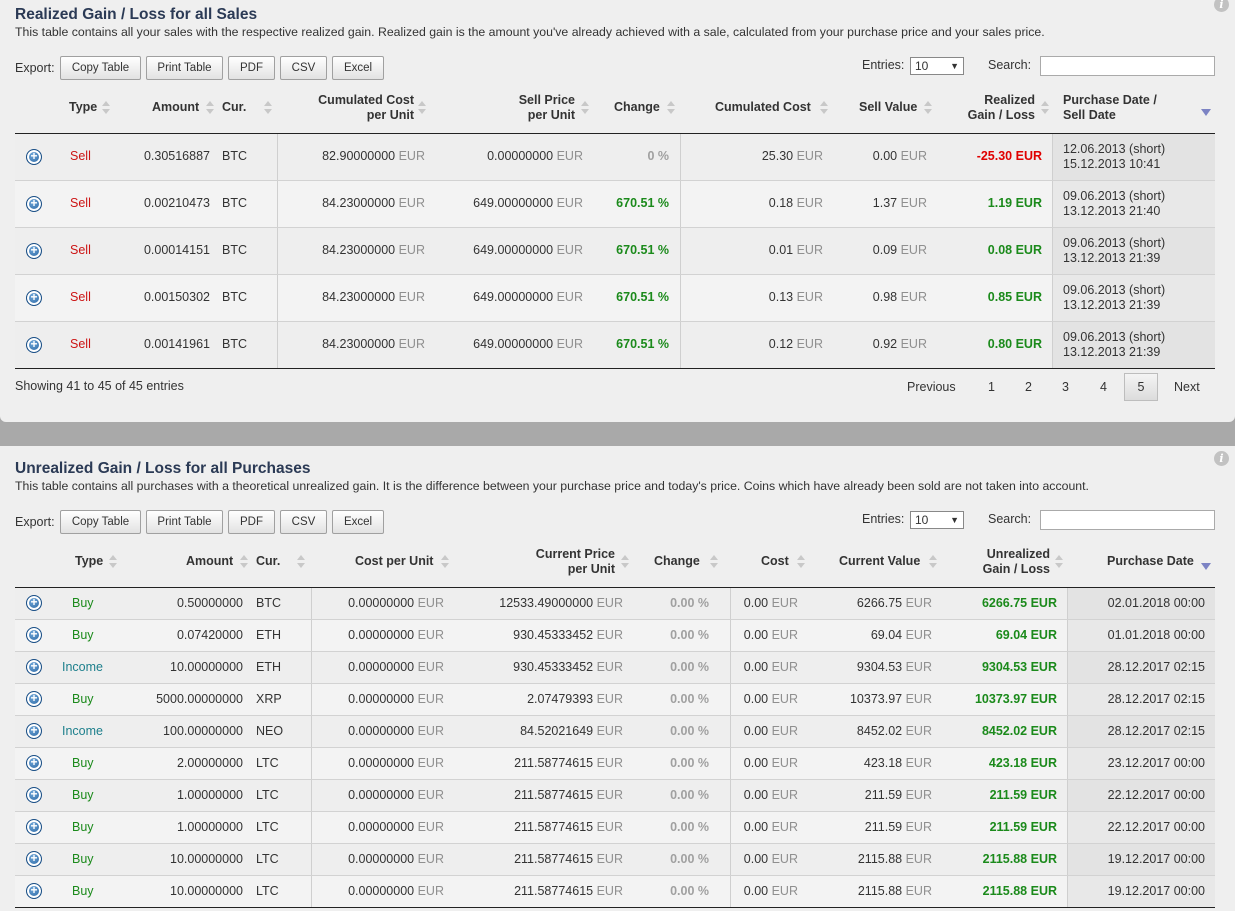  What do you see at coordinates (888, 107) in the screenshot?
I see `header-sell-value: Sell Value` at bounding box center [888, 107].